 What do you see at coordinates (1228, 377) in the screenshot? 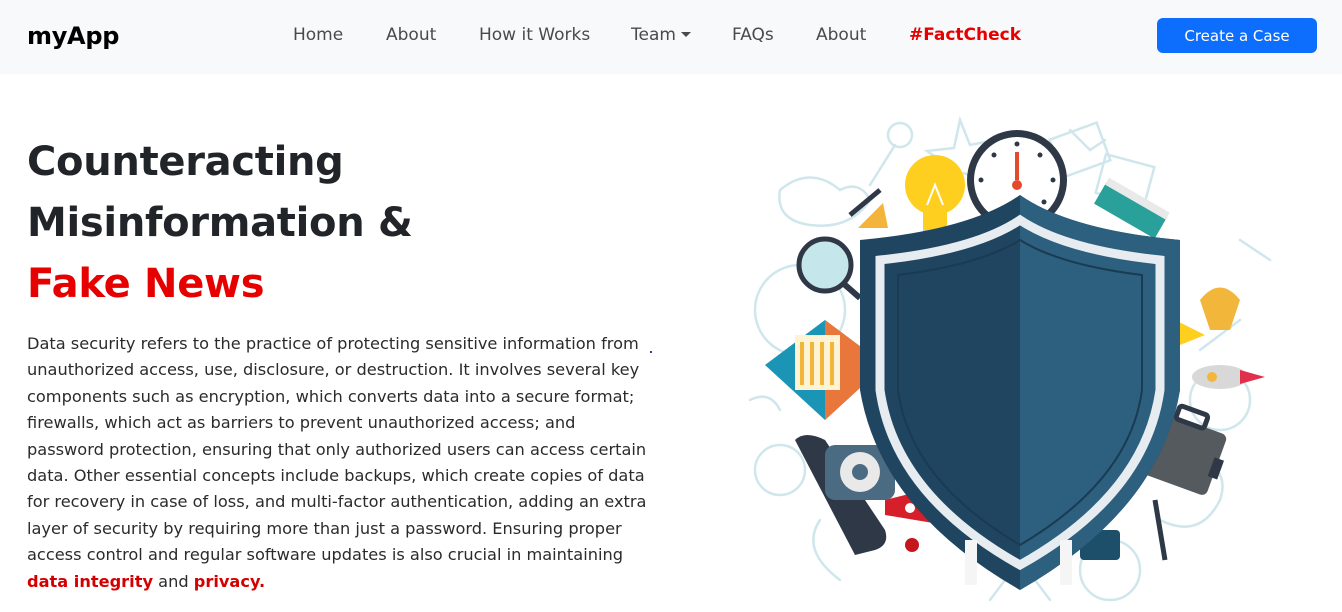
I see `rocket-icon` at bounding box center [1228, 377].